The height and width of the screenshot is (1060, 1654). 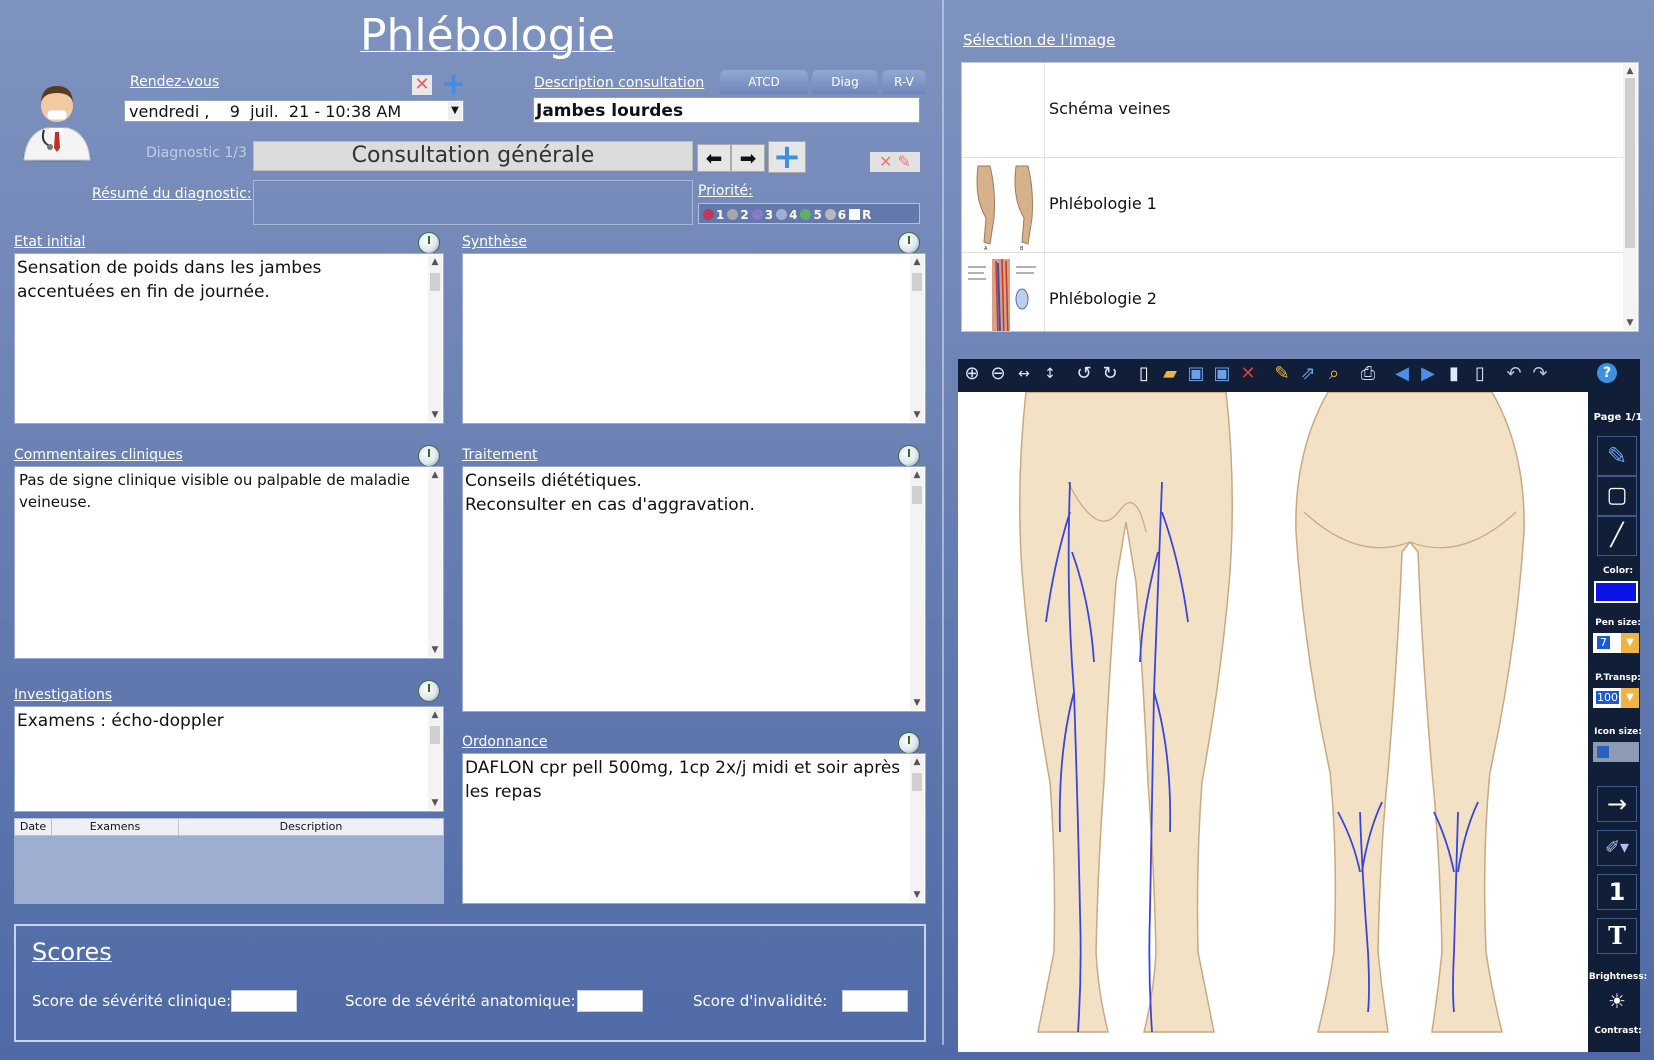 I want to click on page-indicator: Page 1/1, so click(x=1618, y=417).